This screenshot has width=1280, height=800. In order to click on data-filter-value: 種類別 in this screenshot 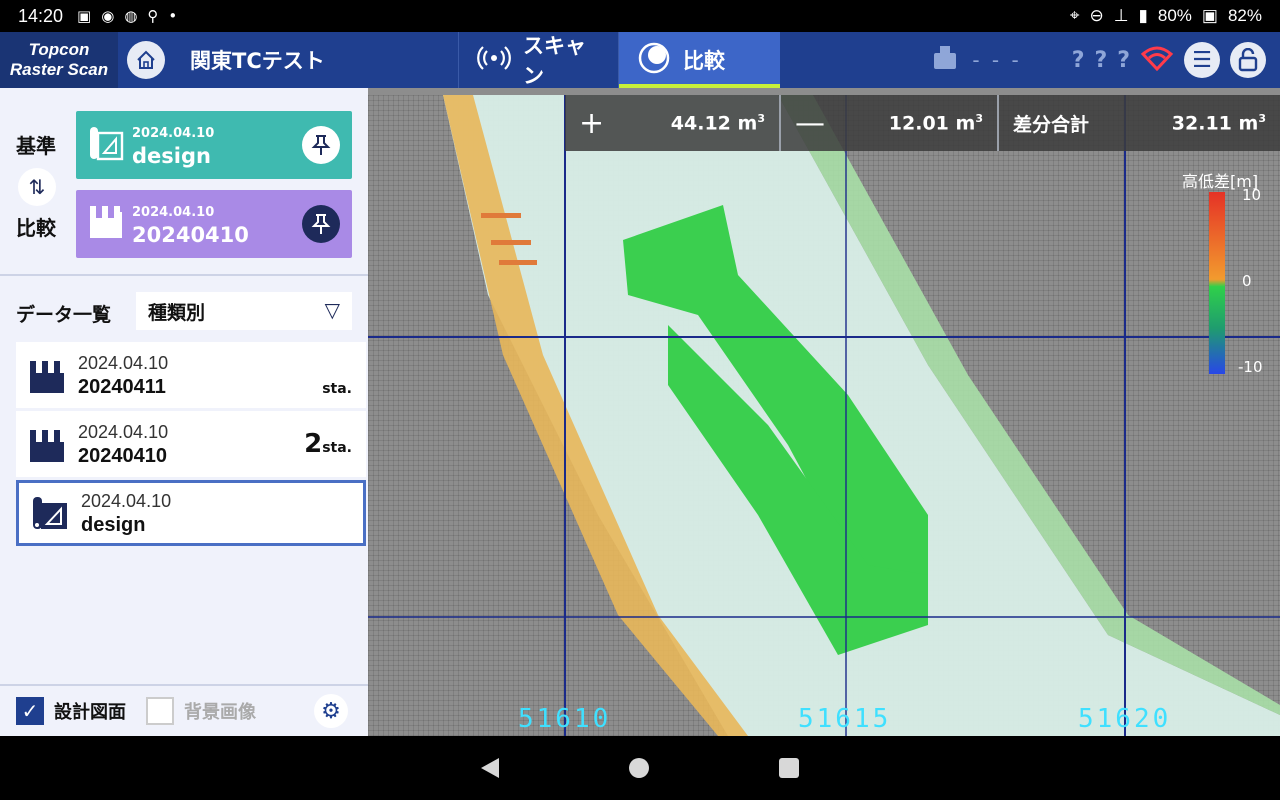, I will do `click(177, 312)`.